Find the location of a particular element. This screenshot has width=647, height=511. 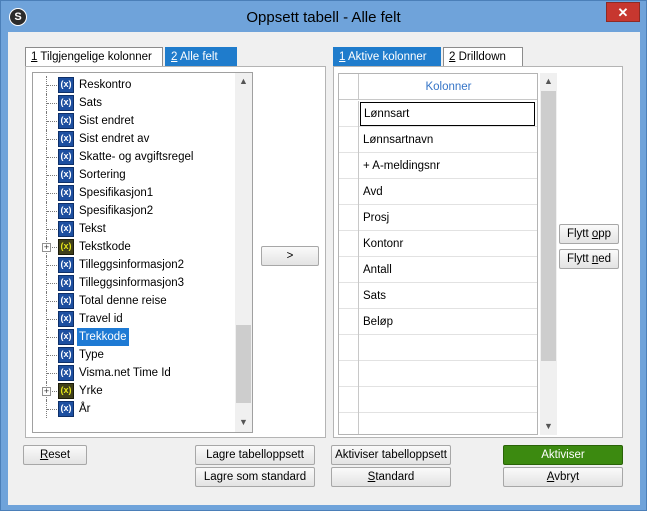

column-cell: Sats is located at coordinates (448, 296).